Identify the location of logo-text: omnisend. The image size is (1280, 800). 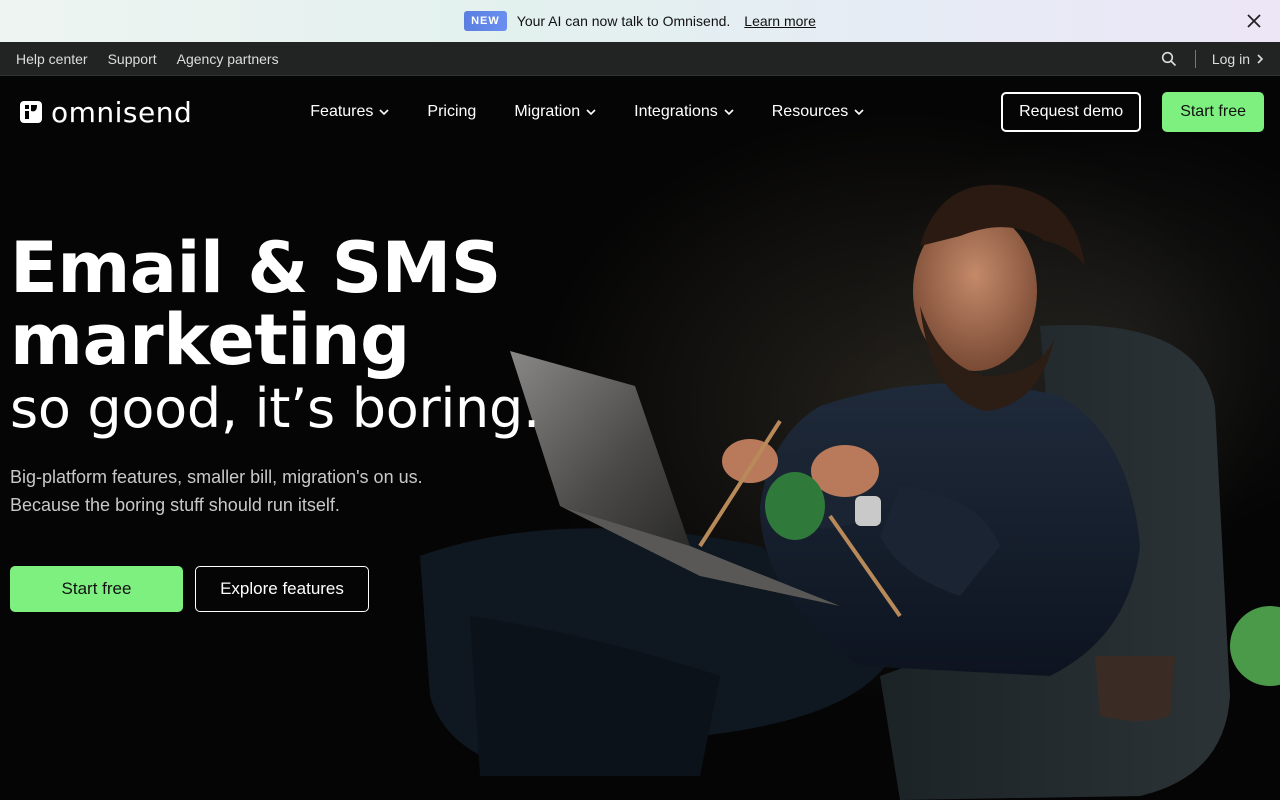
(122, 112).